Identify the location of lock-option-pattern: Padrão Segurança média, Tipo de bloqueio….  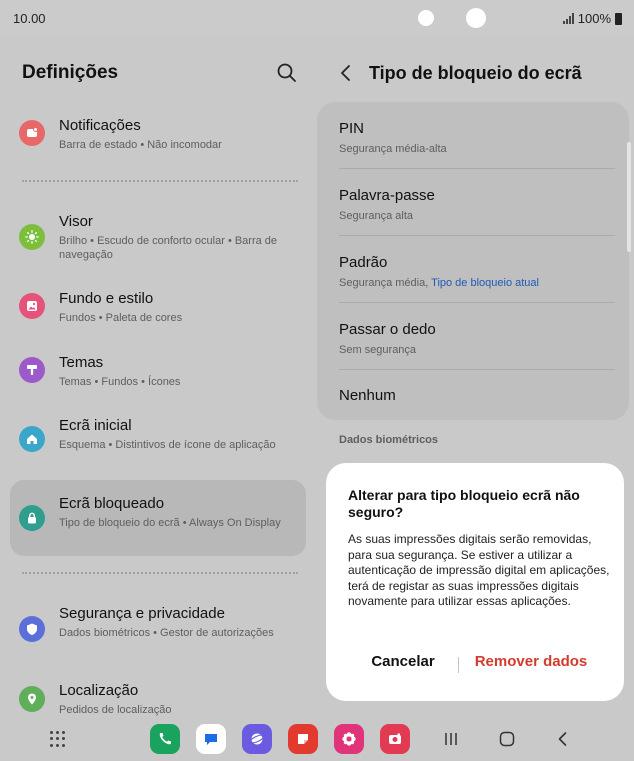
(477, 271).